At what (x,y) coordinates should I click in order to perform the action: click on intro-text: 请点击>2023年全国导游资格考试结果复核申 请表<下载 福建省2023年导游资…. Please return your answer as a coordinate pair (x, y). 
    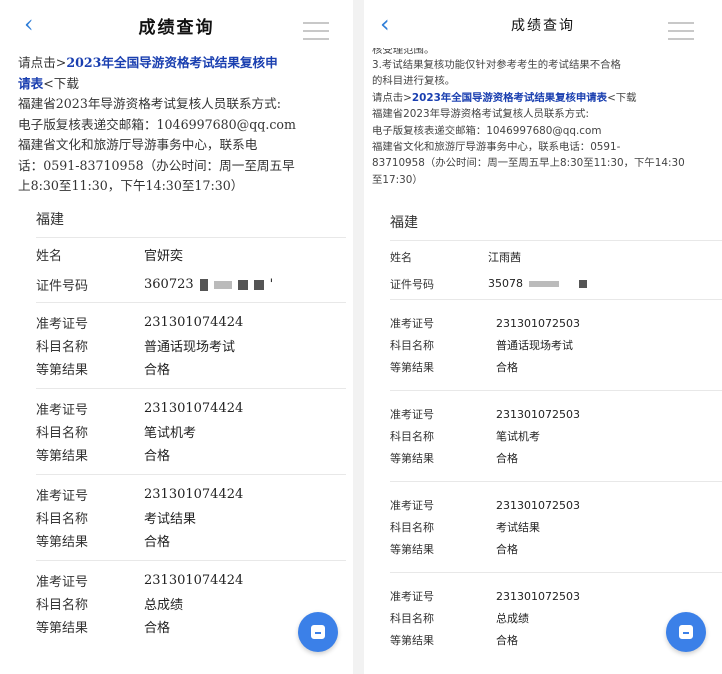
    Looking at the image, I should click on (157, 124).